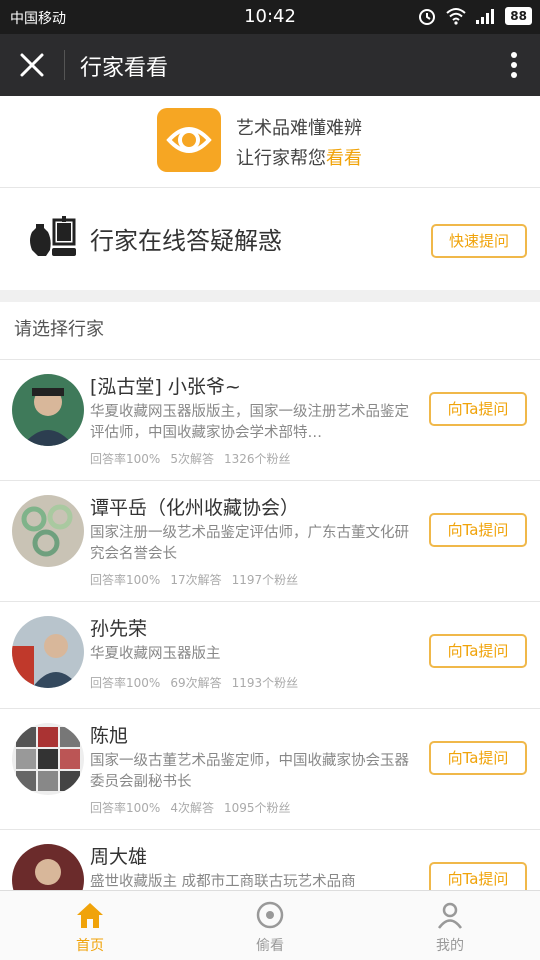 This screenshot has height=960, width=540. I want to click on close-icon, so click(32, 65).